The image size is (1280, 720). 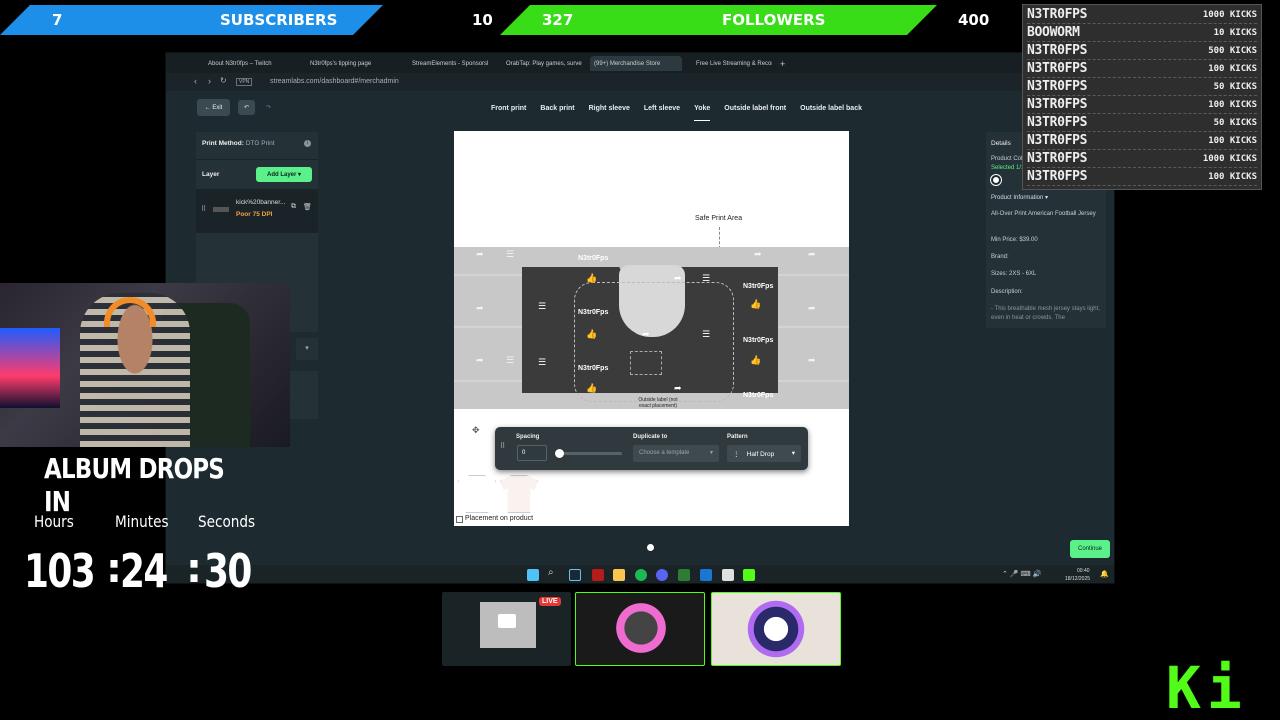 What do you see at coordinates (307, 143) in the screenshot?
I see `info-icon: i` at bounding box center [307, 143].